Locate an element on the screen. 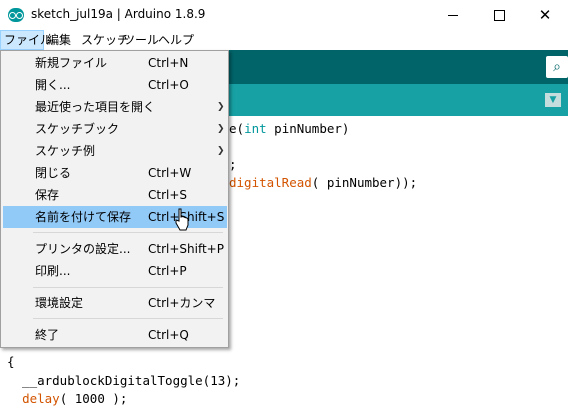 The image size is (568, 409). menu-item-preferences: 環境設定 Ctrl+カンマ is located at coordinates (115, 303).